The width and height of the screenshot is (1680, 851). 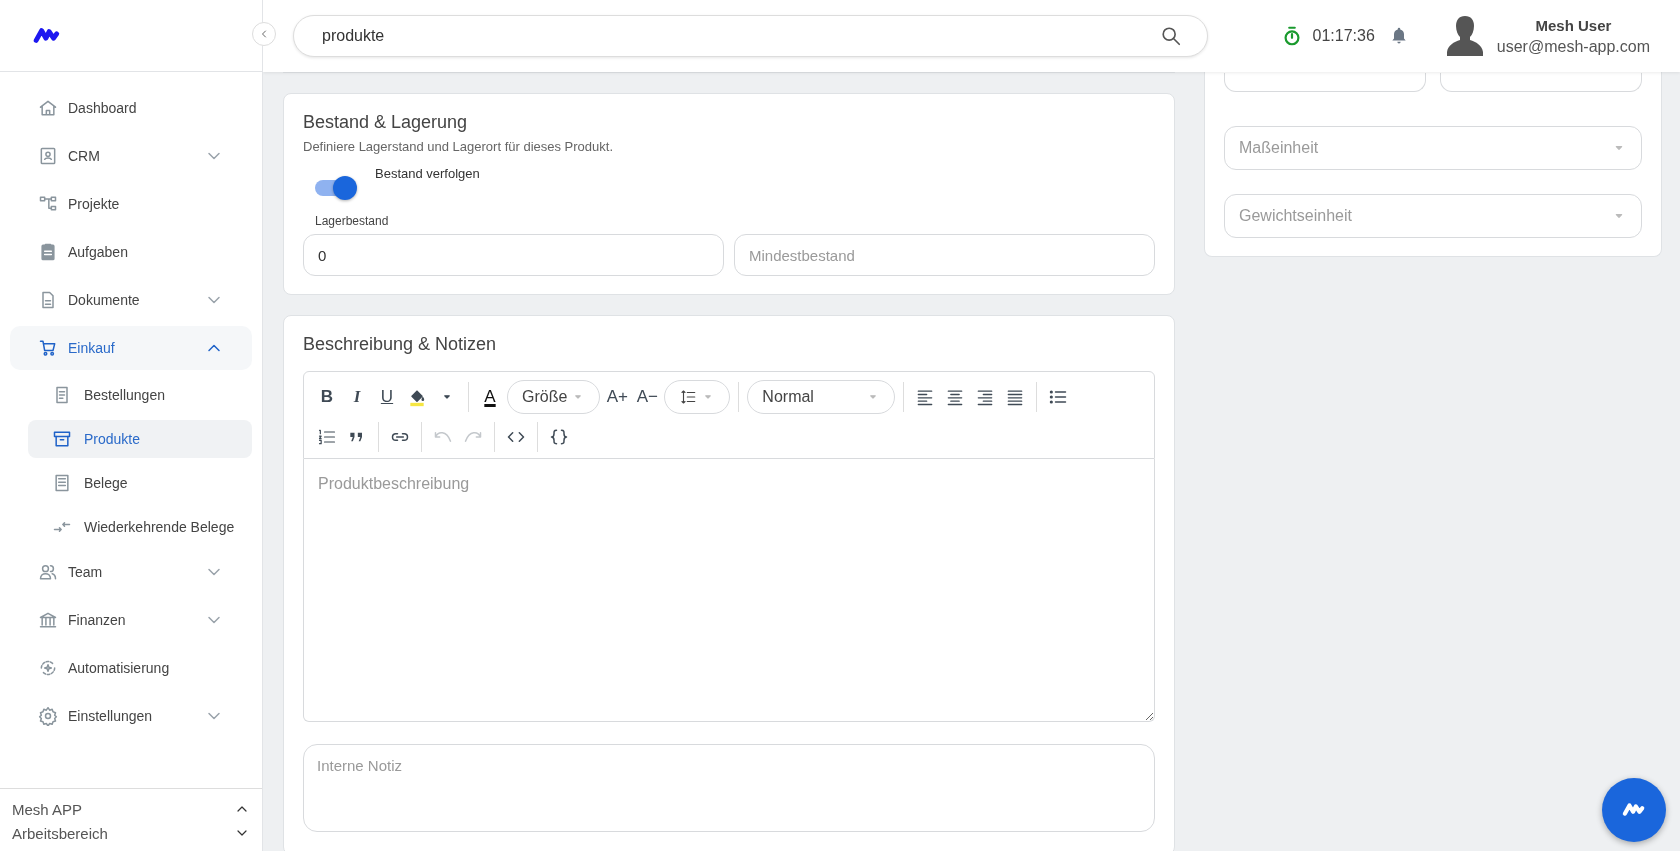 I want to click on sidebar-subitem: Belege, so click(x=140, y=483).